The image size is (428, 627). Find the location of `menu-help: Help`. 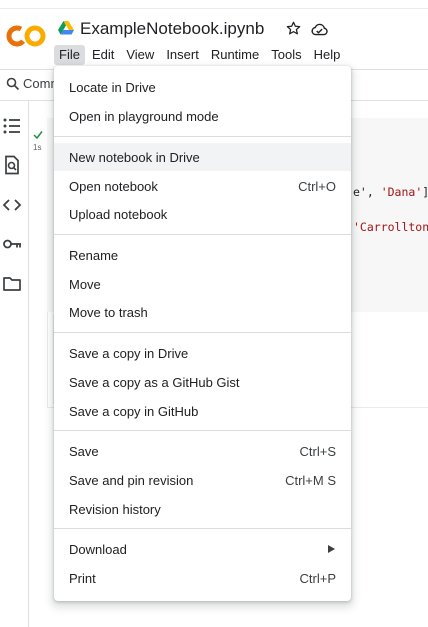

menu-help: Help is located at coordinates (327, 55).